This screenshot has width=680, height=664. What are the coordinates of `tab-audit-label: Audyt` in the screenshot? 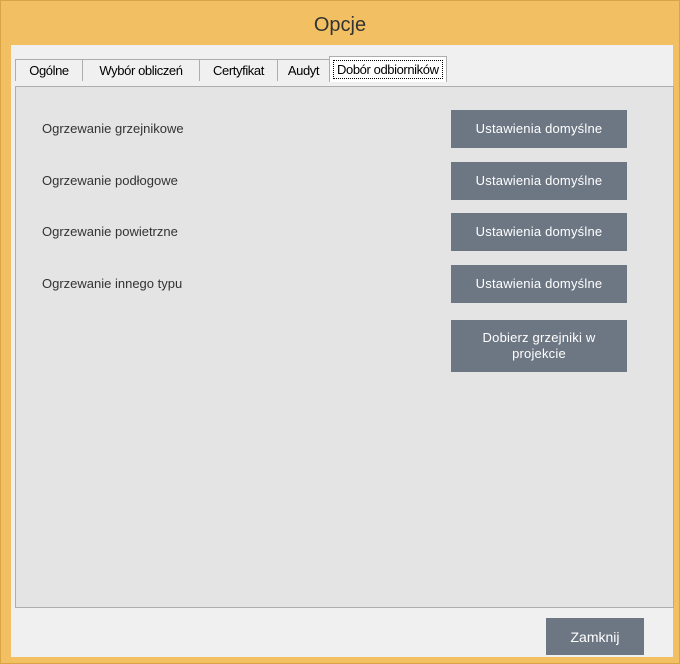 It's located at (303, 70).